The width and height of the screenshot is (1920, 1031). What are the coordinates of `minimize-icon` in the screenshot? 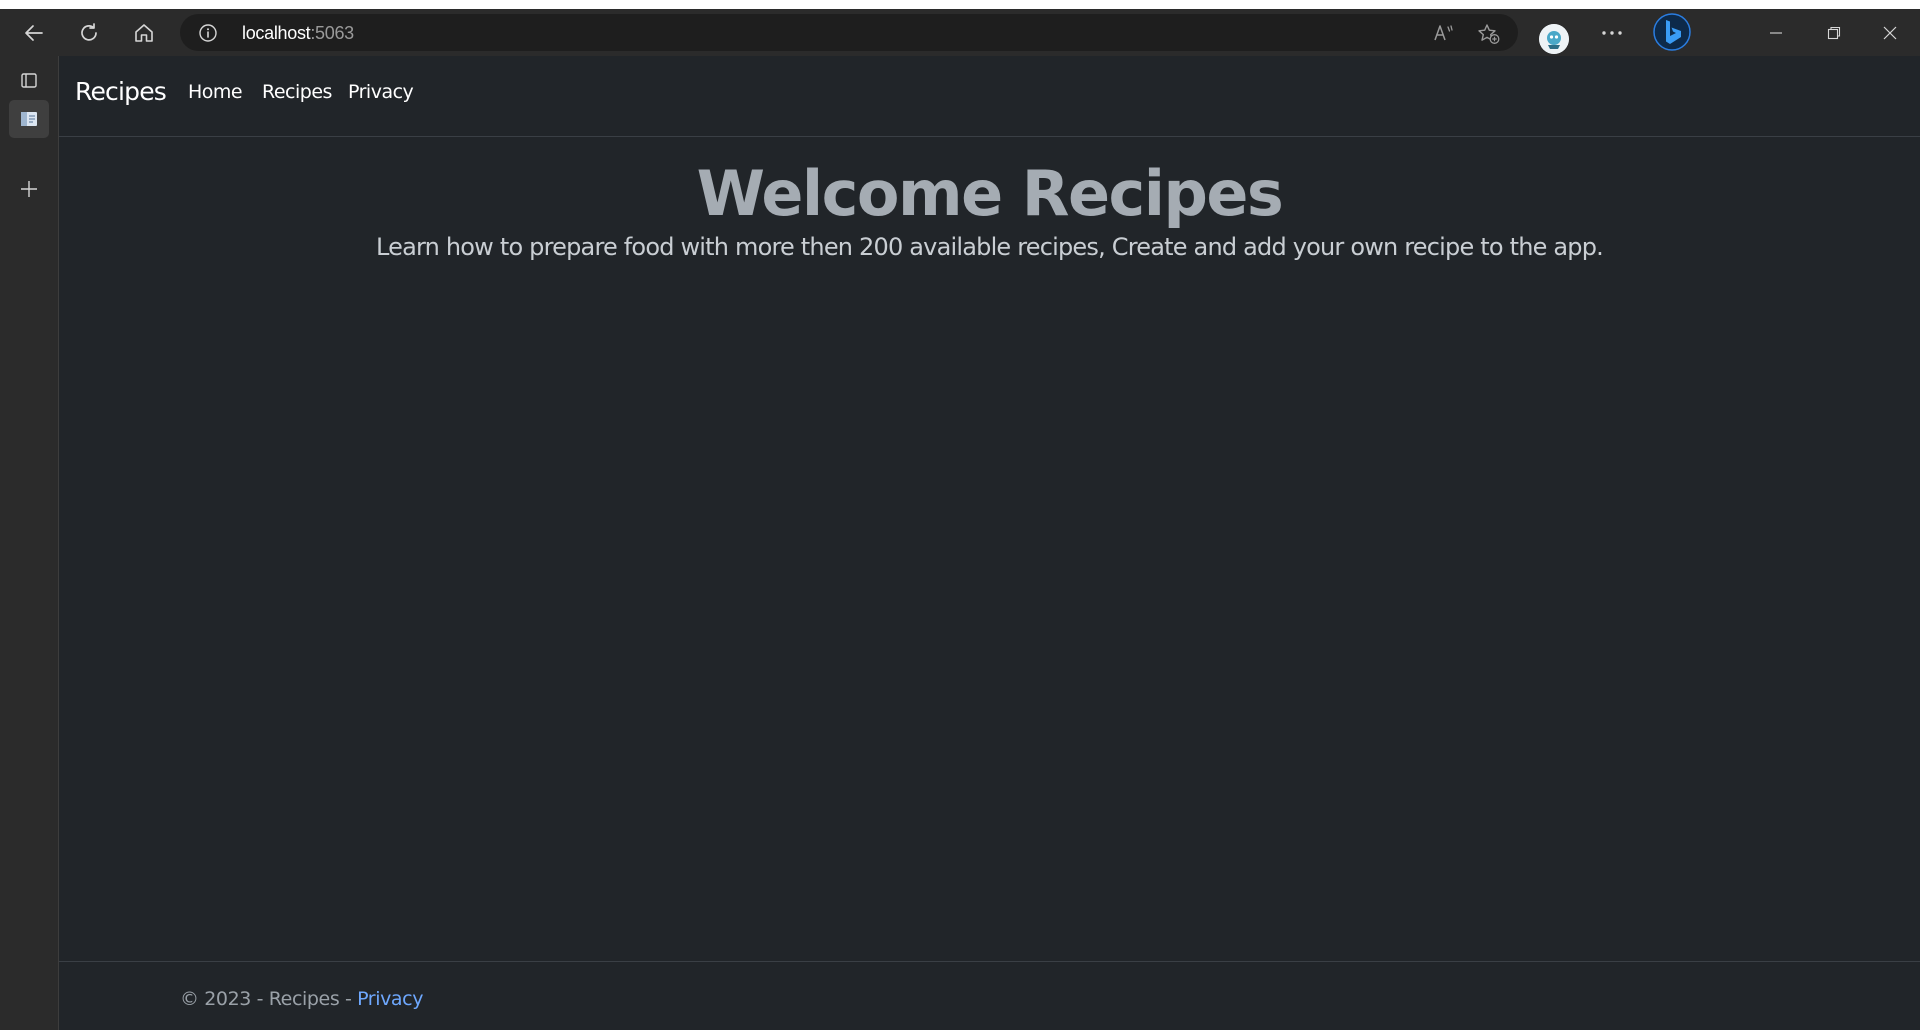 It's located at (1776, 33).